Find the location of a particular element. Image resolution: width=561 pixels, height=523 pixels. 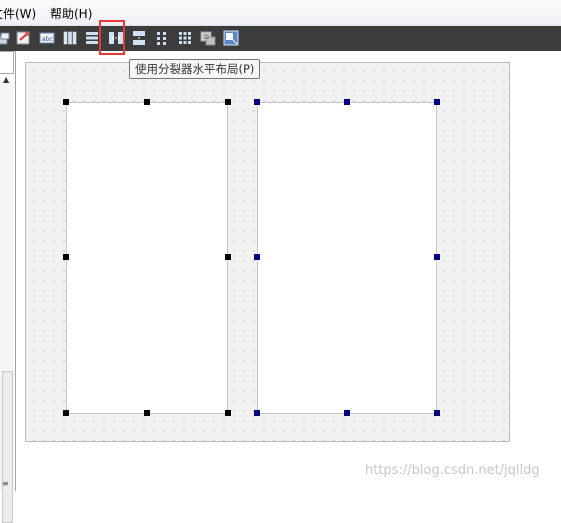

layout-form-button is located at coordinates (162, 38).